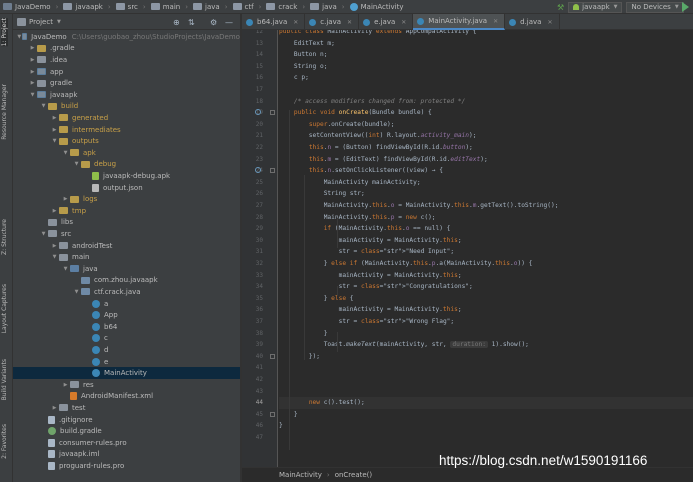 Image resolution: width=693 pixels, height=482 pixels. I want to click on tree-file-item: consumer-rules.pro, so click(126, 443).